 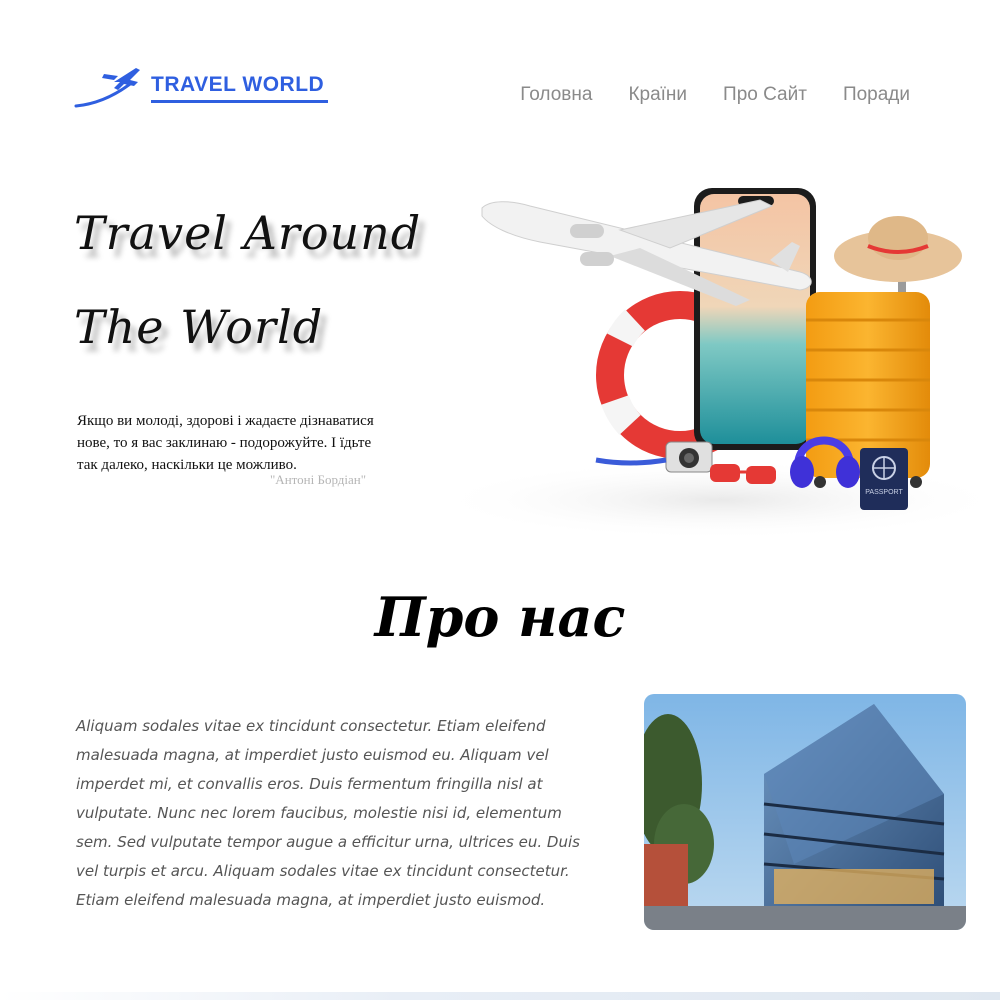 I want to click on nav-home: Головна, so click(x=556, y=95).